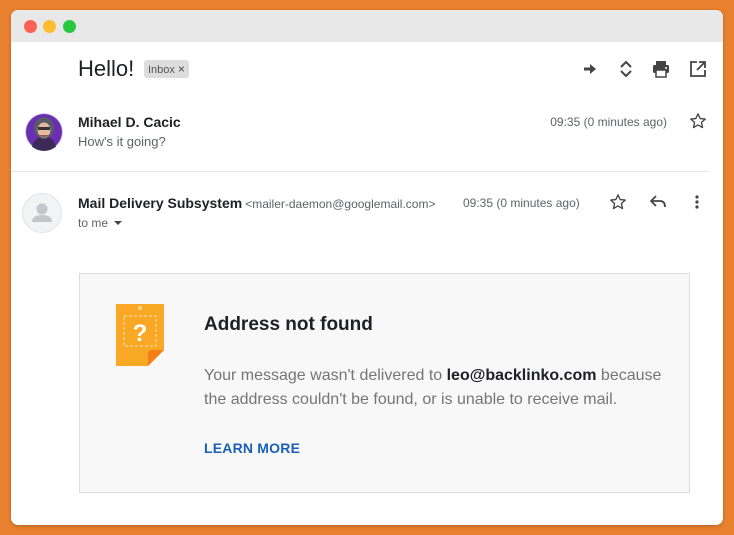 Image resolution: width=734 pixels, height=535 pixels. I want to click on print-icon, so click(661, 69).